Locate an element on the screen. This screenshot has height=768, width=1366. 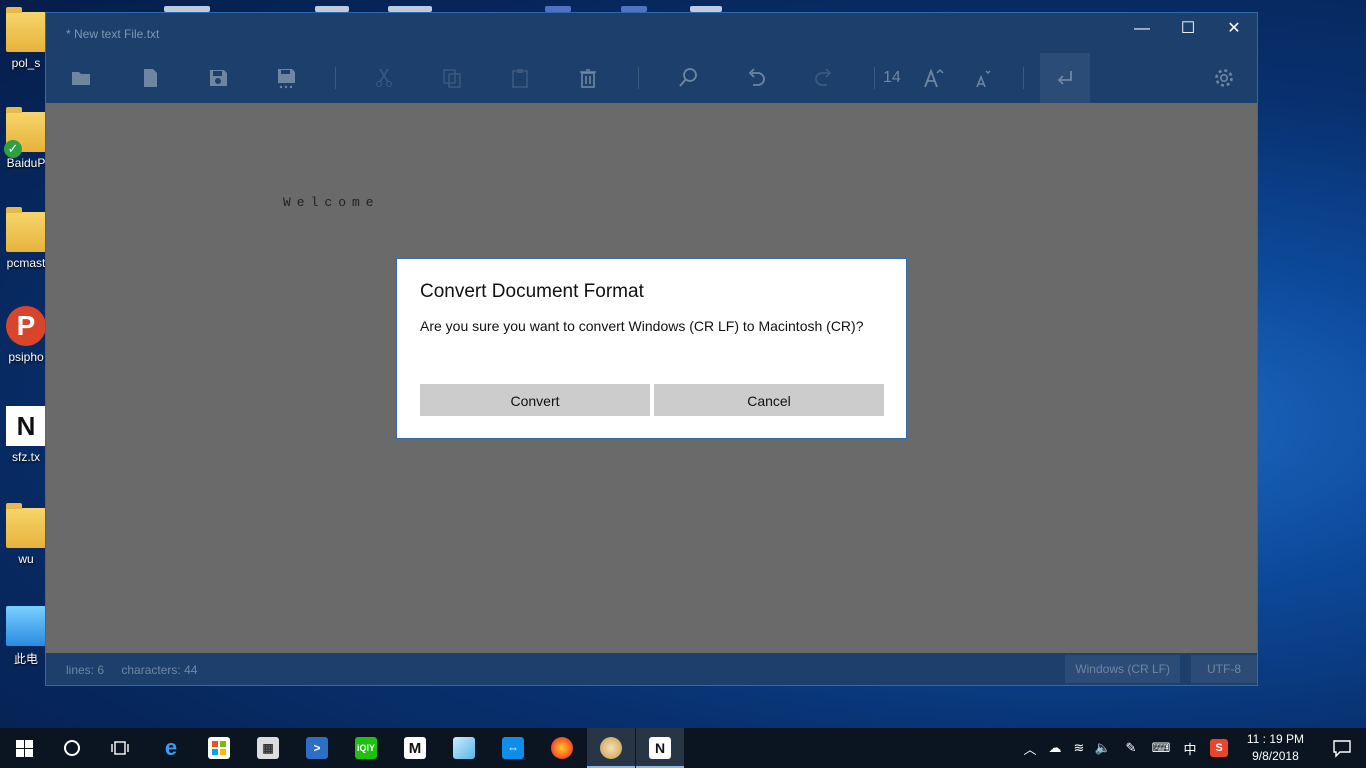
teamviewer-icon: ⇔ is located at coordinates (513, 748).